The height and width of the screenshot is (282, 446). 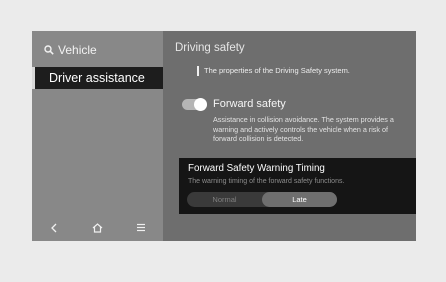 What do you see at coordinates (77, 50) in the screenshot?
I see `sidebar-header-label: Vehicle` at bounding box center [77, 50].